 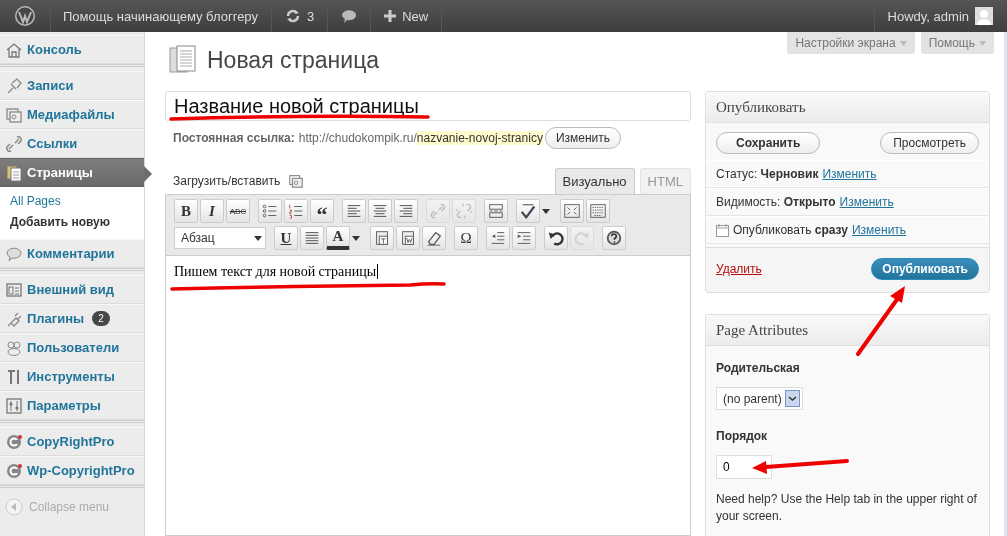 I want to click on menu-item: Медиафайлы, so click(x=72, y=114).